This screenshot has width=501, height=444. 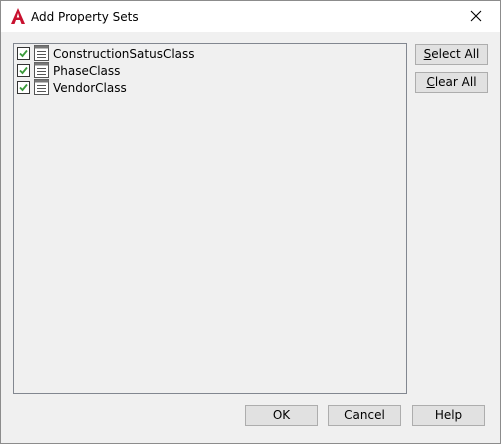 I want to click on list-item-label: VendorClass, so click(x=90, y=88).